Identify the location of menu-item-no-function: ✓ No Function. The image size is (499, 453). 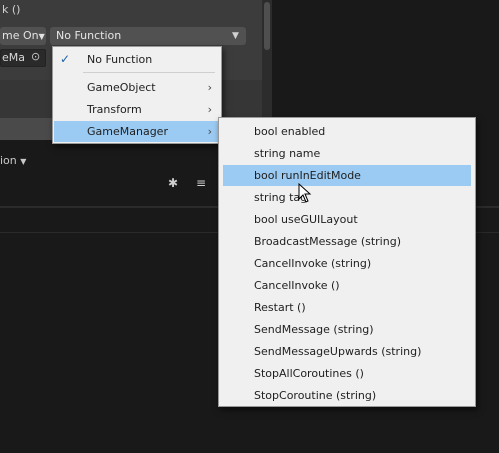
(137, 59).